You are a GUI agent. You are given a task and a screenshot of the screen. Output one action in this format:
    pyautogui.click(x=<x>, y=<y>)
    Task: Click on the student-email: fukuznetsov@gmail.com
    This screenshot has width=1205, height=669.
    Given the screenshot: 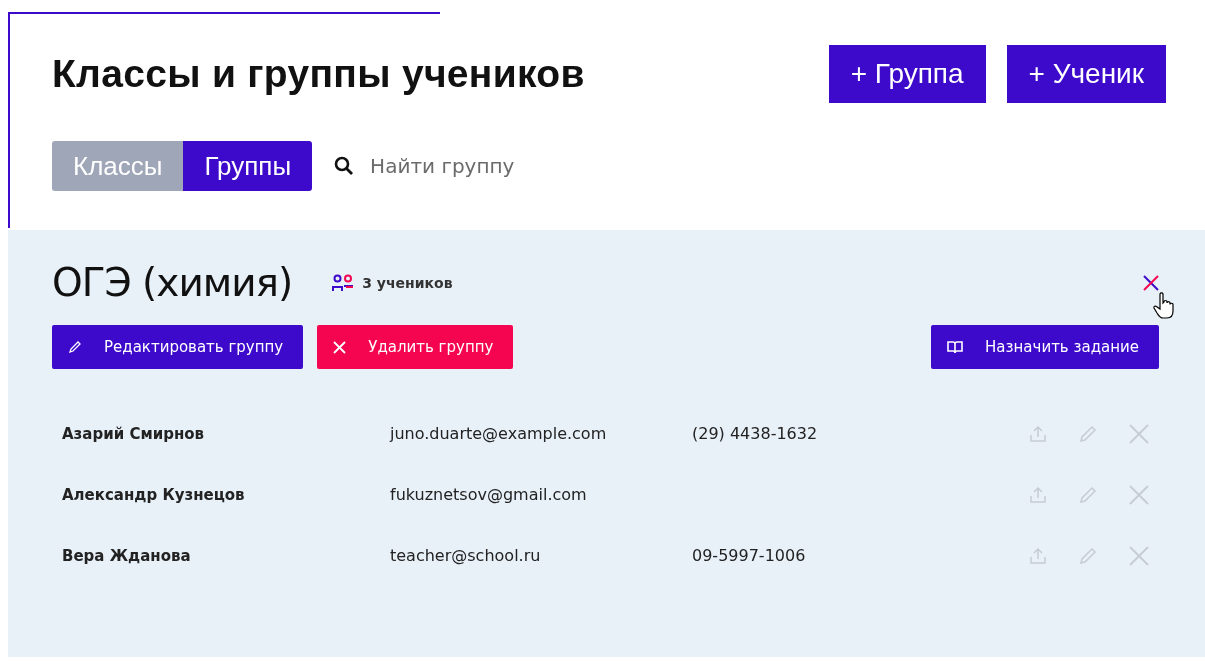 What is the action you would take?
    pyautogui.click(x=489, y=494)
    